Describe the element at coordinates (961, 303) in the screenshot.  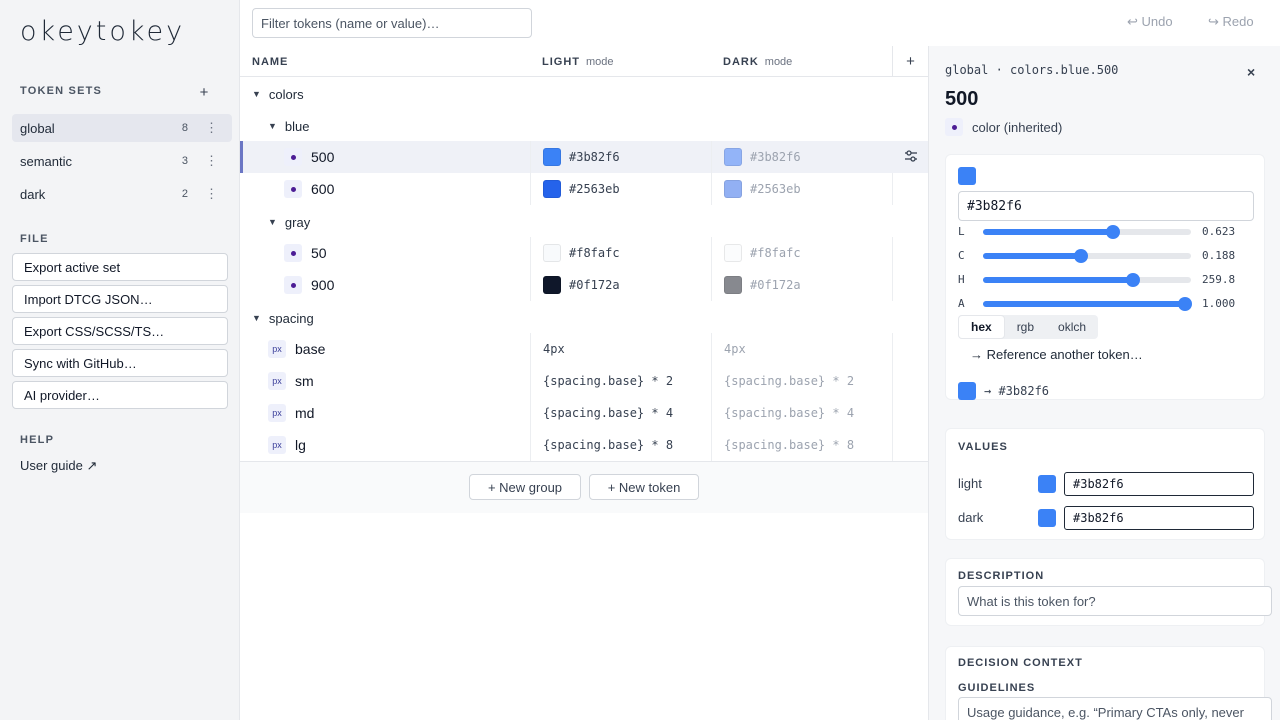
I see `slider-label: A` at that location.